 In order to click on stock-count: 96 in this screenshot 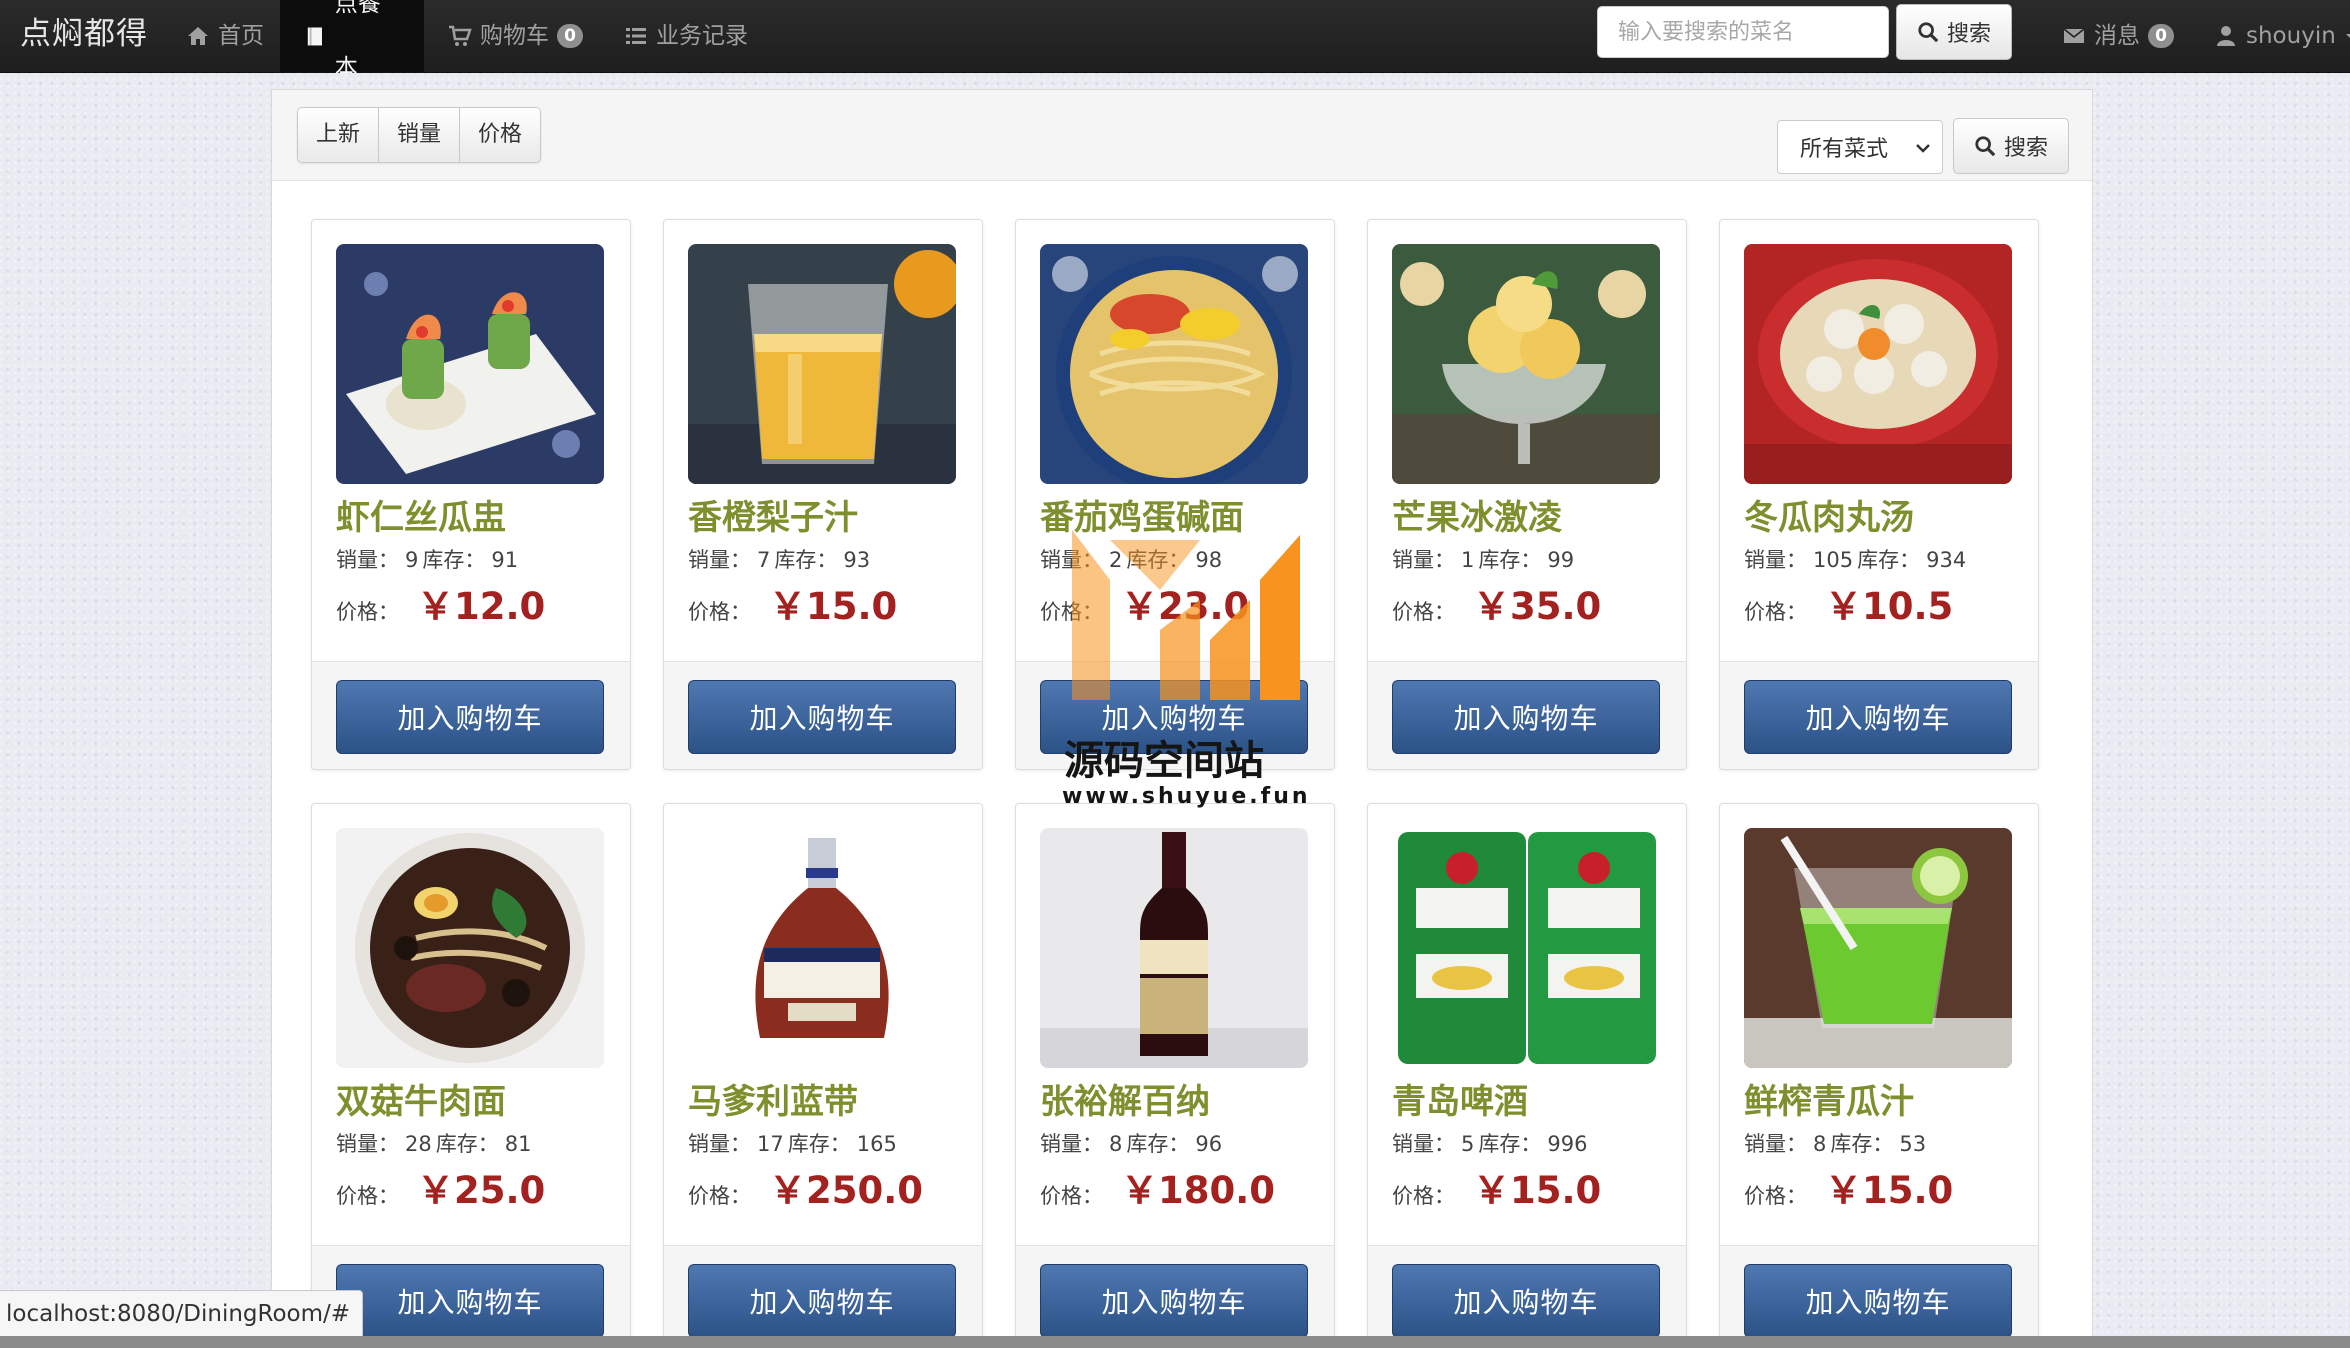, I will do `click(1209, 1144)`.